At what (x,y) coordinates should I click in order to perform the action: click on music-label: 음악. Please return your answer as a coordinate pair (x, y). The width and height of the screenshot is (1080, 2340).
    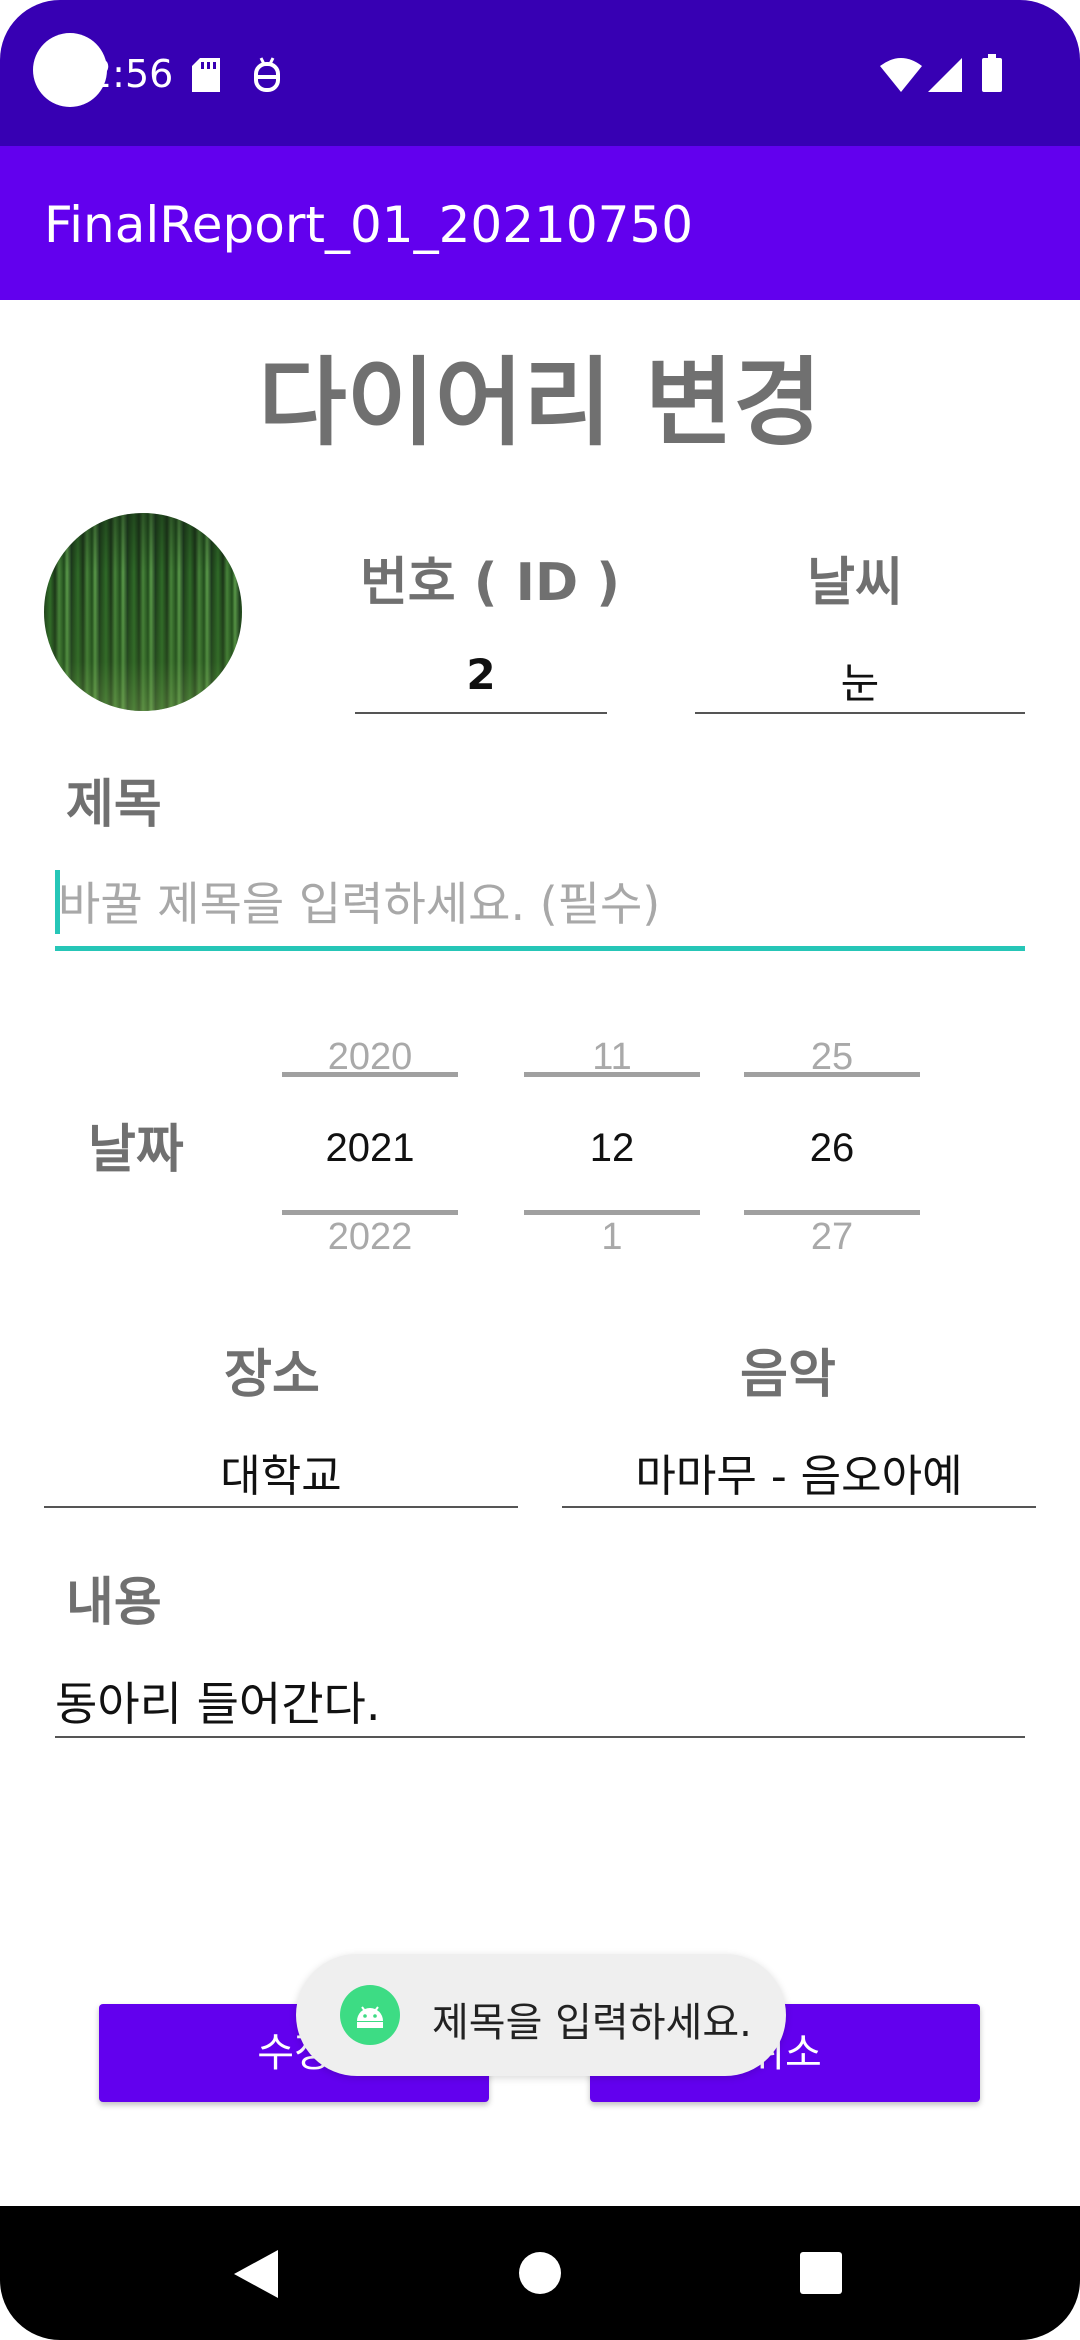
    Looking at the image, I should click on (788, 1375).